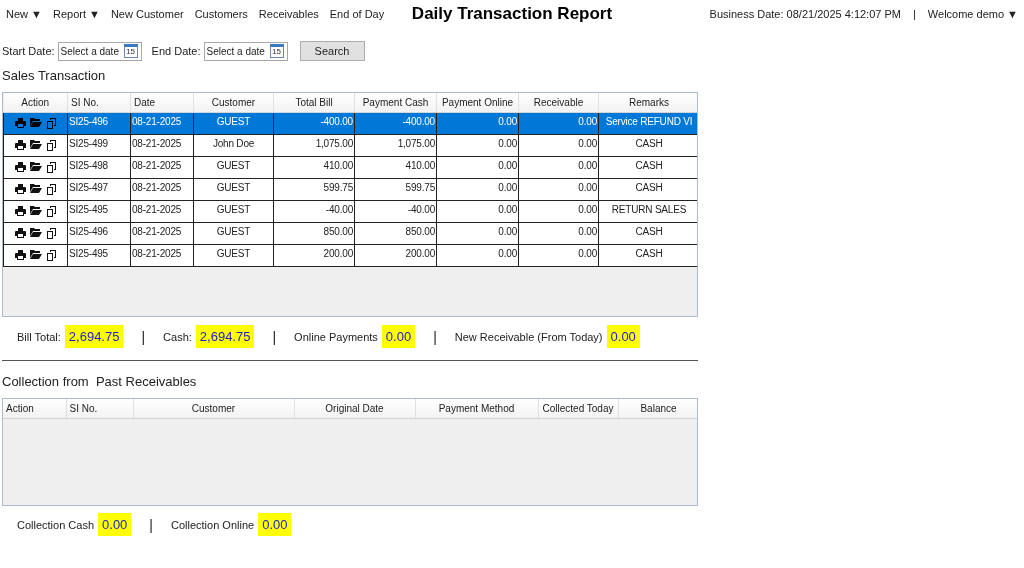 Image resolution: width=1024 pixels, height=568 pixels. I want to click on search-button: Search, so click(332, 51).